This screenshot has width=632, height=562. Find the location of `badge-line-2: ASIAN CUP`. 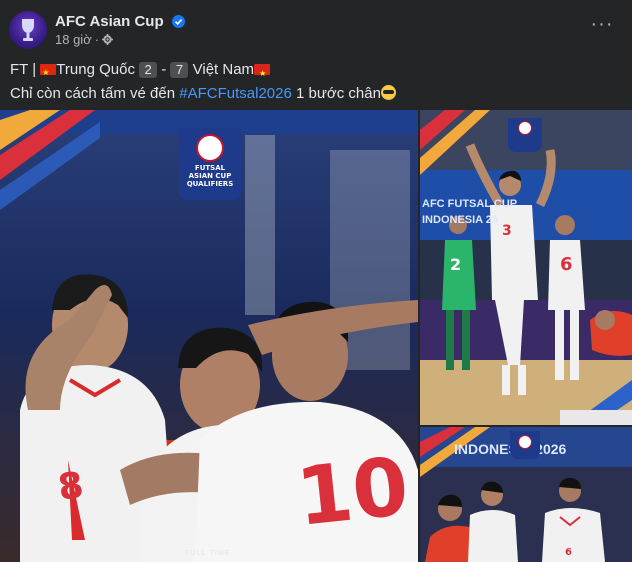

badge-line-2: ASIAN CUP is located at coordinates (210, 176).